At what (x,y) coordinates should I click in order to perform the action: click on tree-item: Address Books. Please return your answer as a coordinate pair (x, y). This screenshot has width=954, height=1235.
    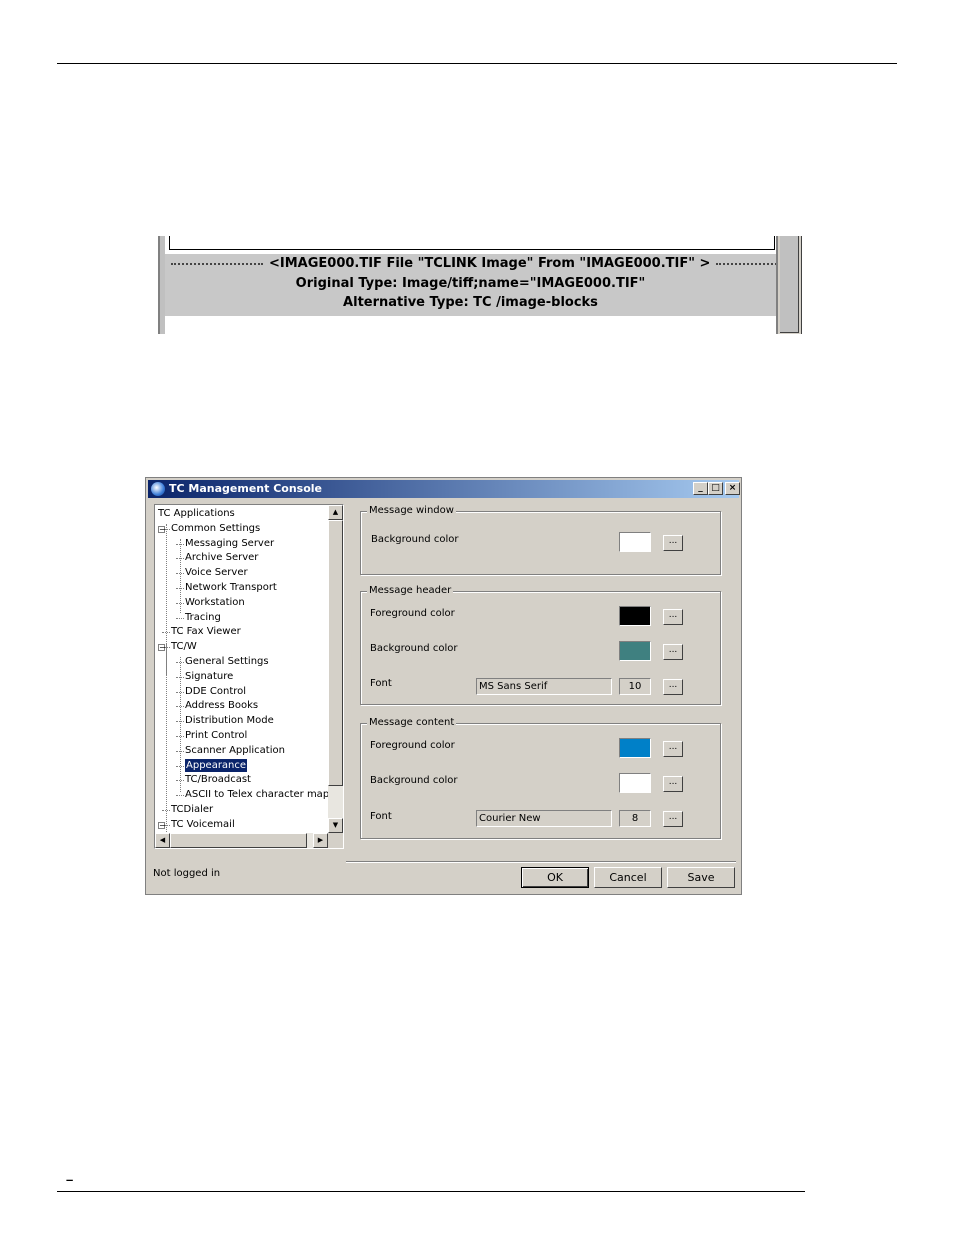
    Looking at the image, I should click on (221, 705).